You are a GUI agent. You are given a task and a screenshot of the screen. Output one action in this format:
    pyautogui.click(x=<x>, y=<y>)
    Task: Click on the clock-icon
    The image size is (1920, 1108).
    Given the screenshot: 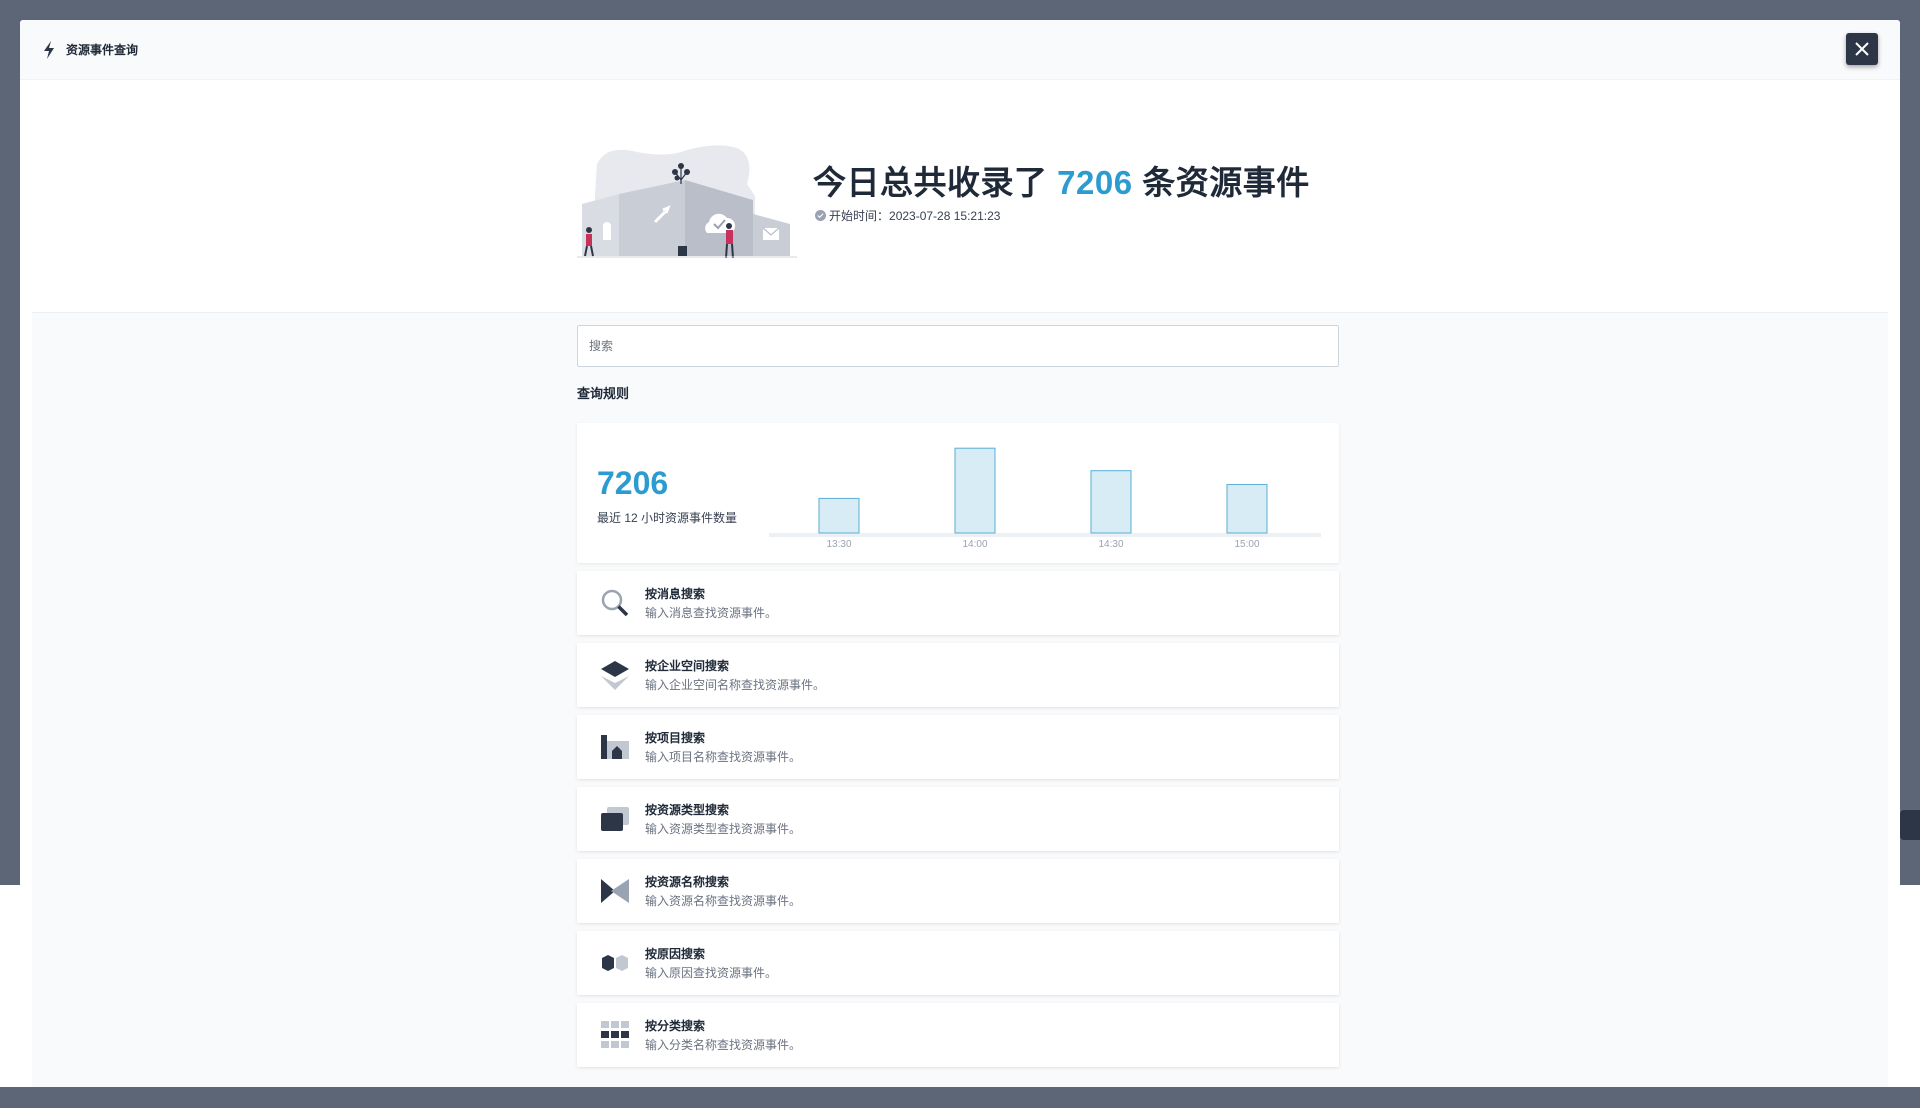 What is the action you would take?
    pyautogui.click(x=820, y=215)
    